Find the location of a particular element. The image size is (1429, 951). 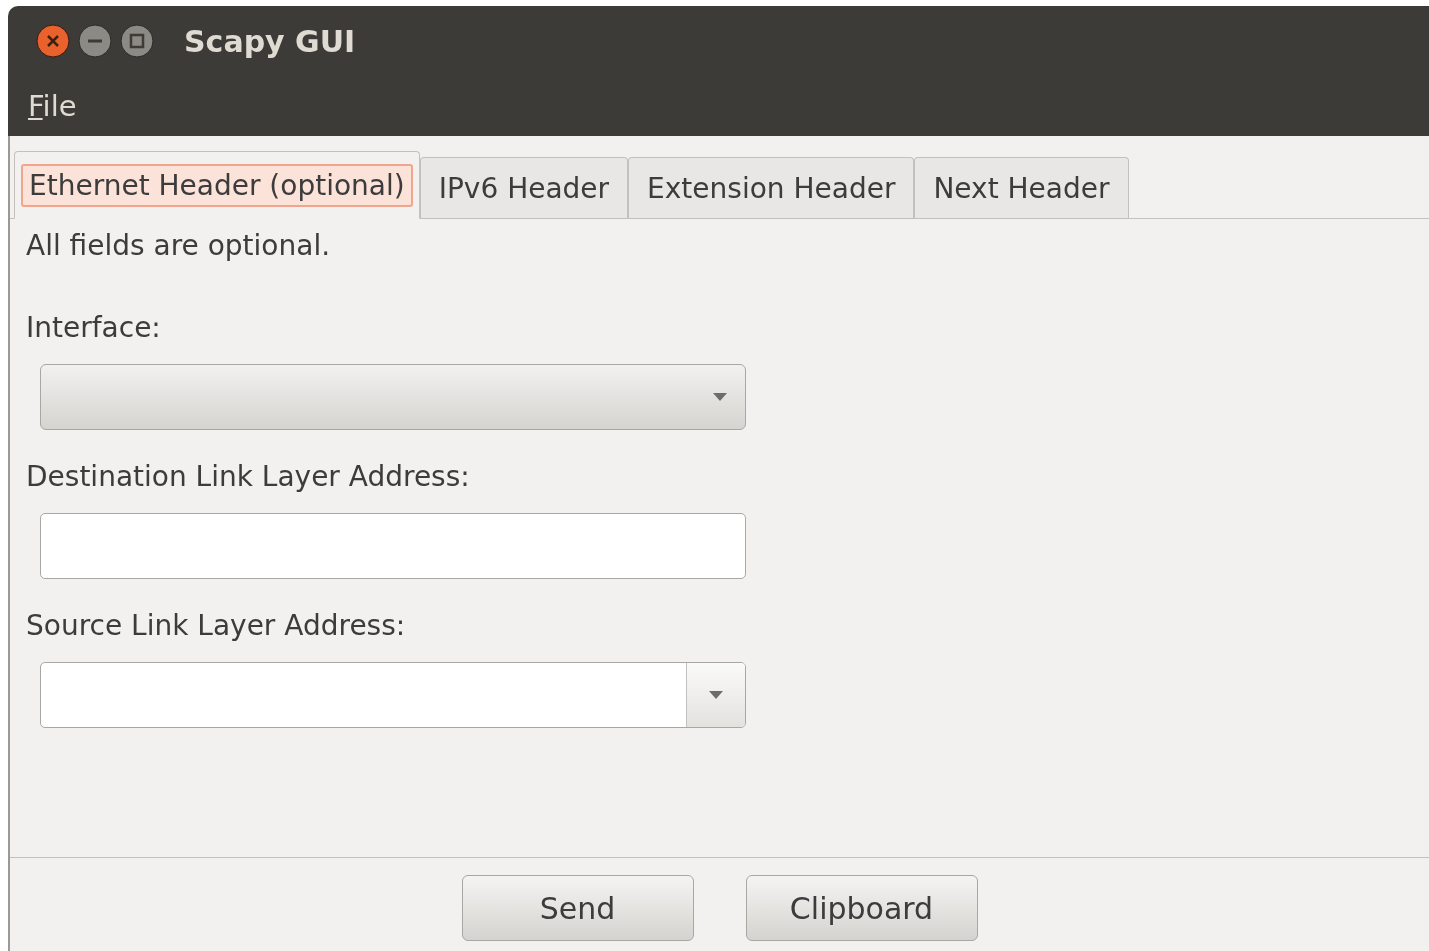

tab: Extension Header is located at coordinates (771, 187).